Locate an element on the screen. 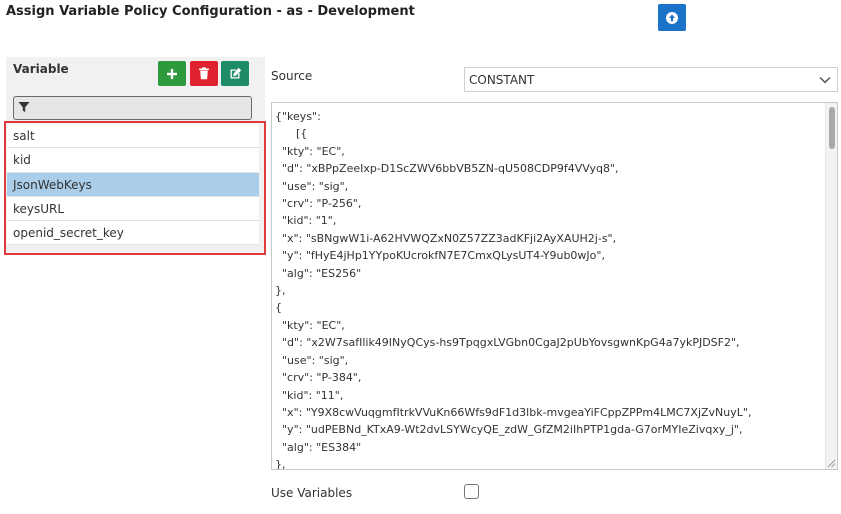  editor-scrollbar-thumb is located at coordinates (832, 128).